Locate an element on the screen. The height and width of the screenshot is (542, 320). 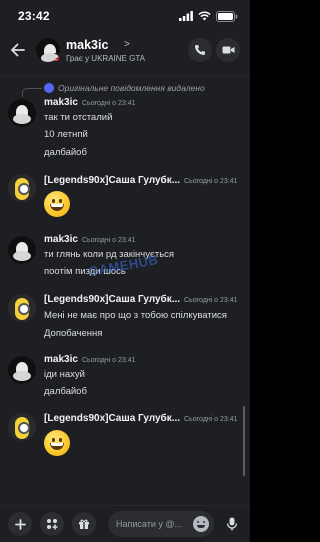
signal-icon is located at coordinates (186, 16).